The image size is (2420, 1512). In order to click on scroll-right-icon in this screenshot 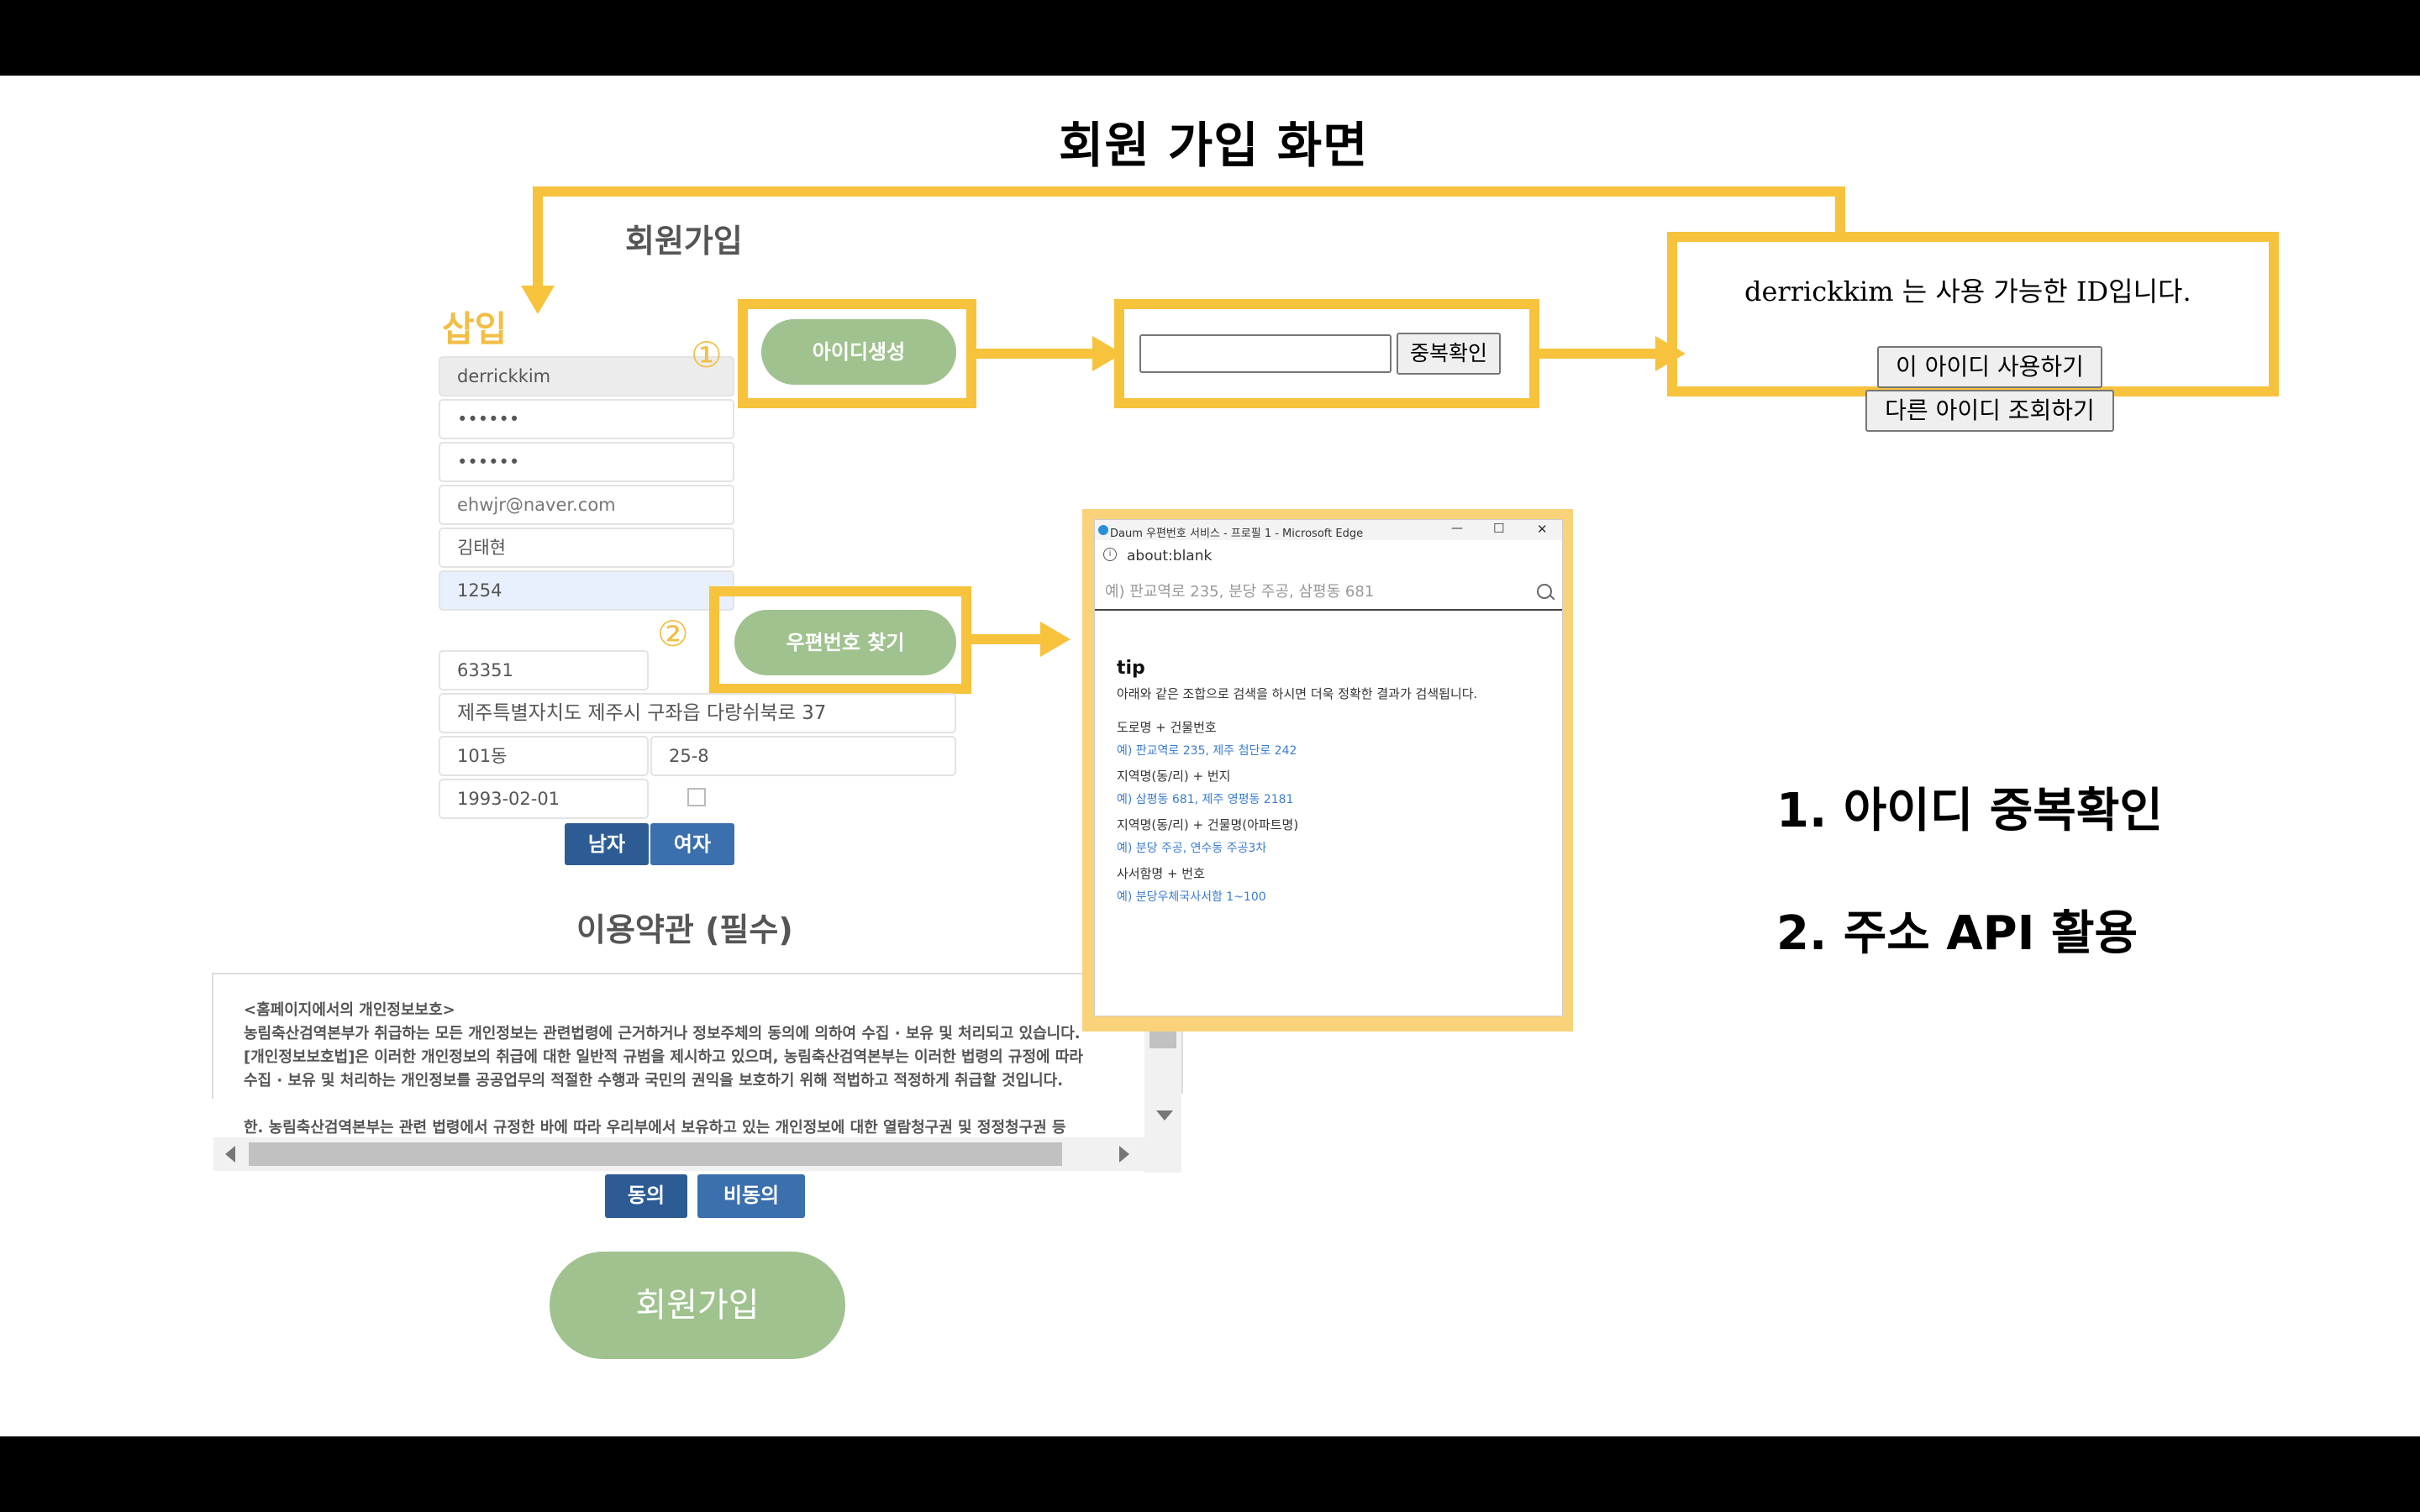, I will do `click(1124, 1154)`.